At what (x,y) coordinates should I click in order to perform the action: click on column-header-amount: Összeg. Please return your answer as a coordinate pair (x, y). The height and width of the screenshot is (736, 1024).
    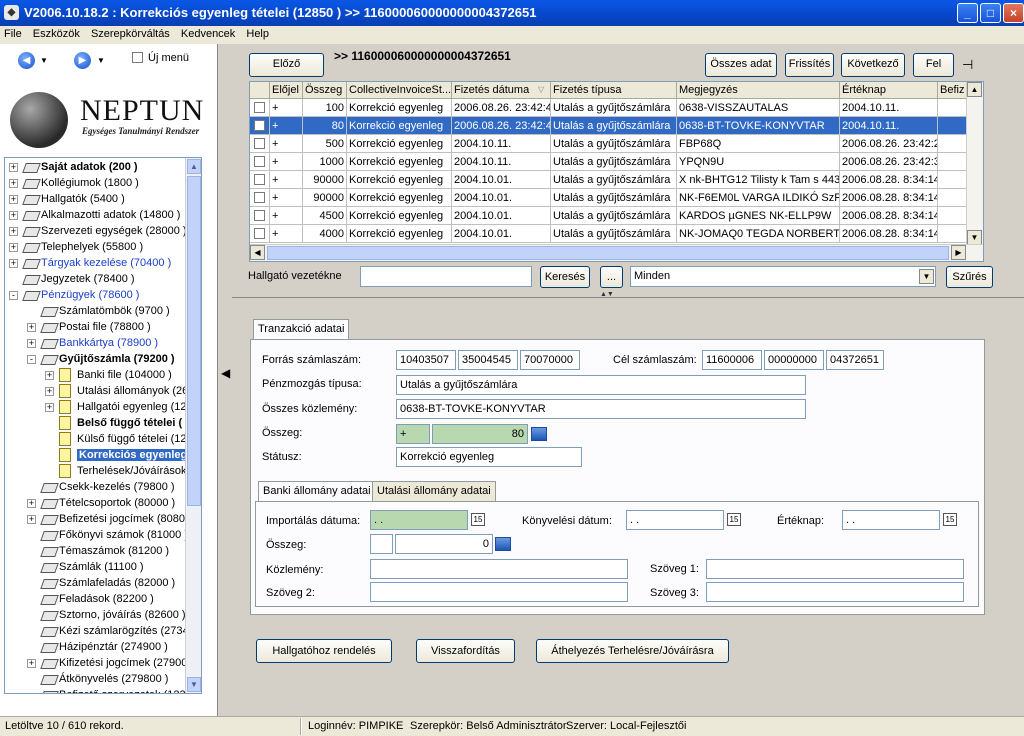
    Looking at the image, I should click on (325, 90).